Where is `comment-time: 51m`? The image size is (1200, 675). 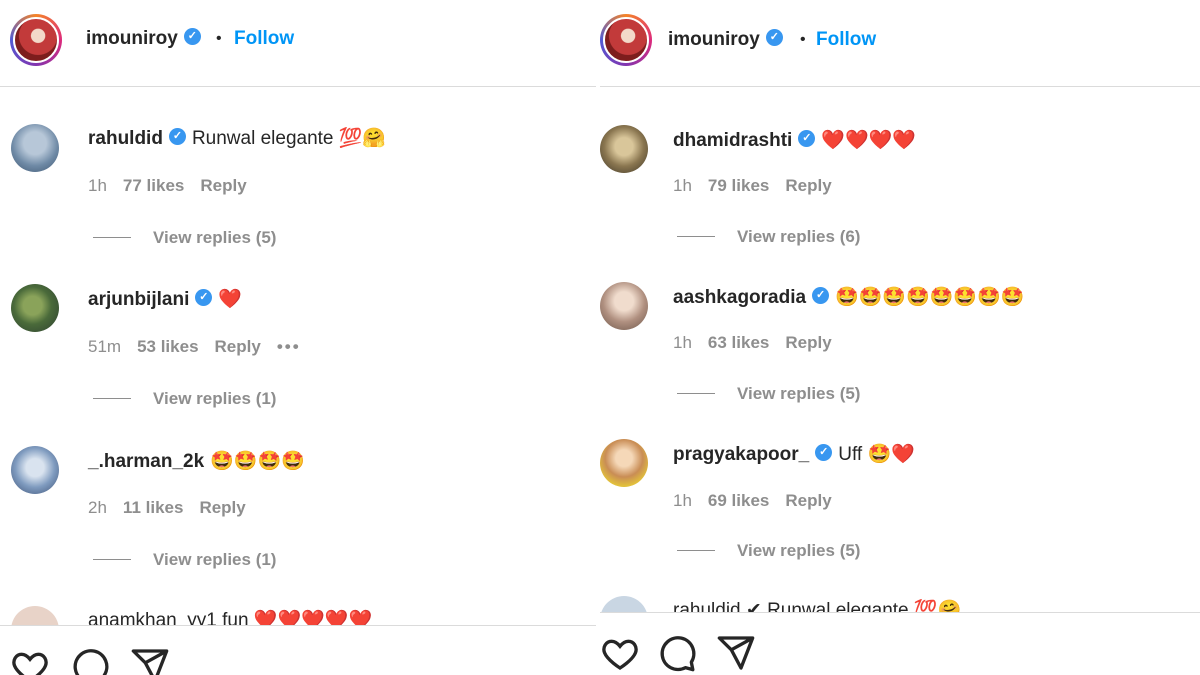
comment-time: 51m is located at coordinates (105, 346).